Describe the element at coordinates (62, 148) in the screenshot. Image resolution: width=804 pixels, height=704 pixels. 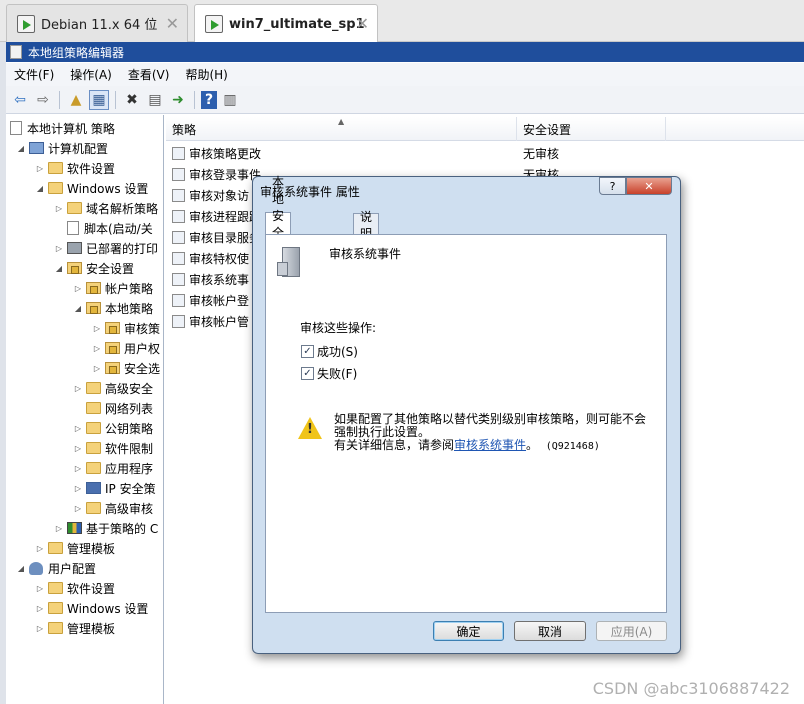
I see `tree-item-computer-config: ◢ 计算机配置` at that location.